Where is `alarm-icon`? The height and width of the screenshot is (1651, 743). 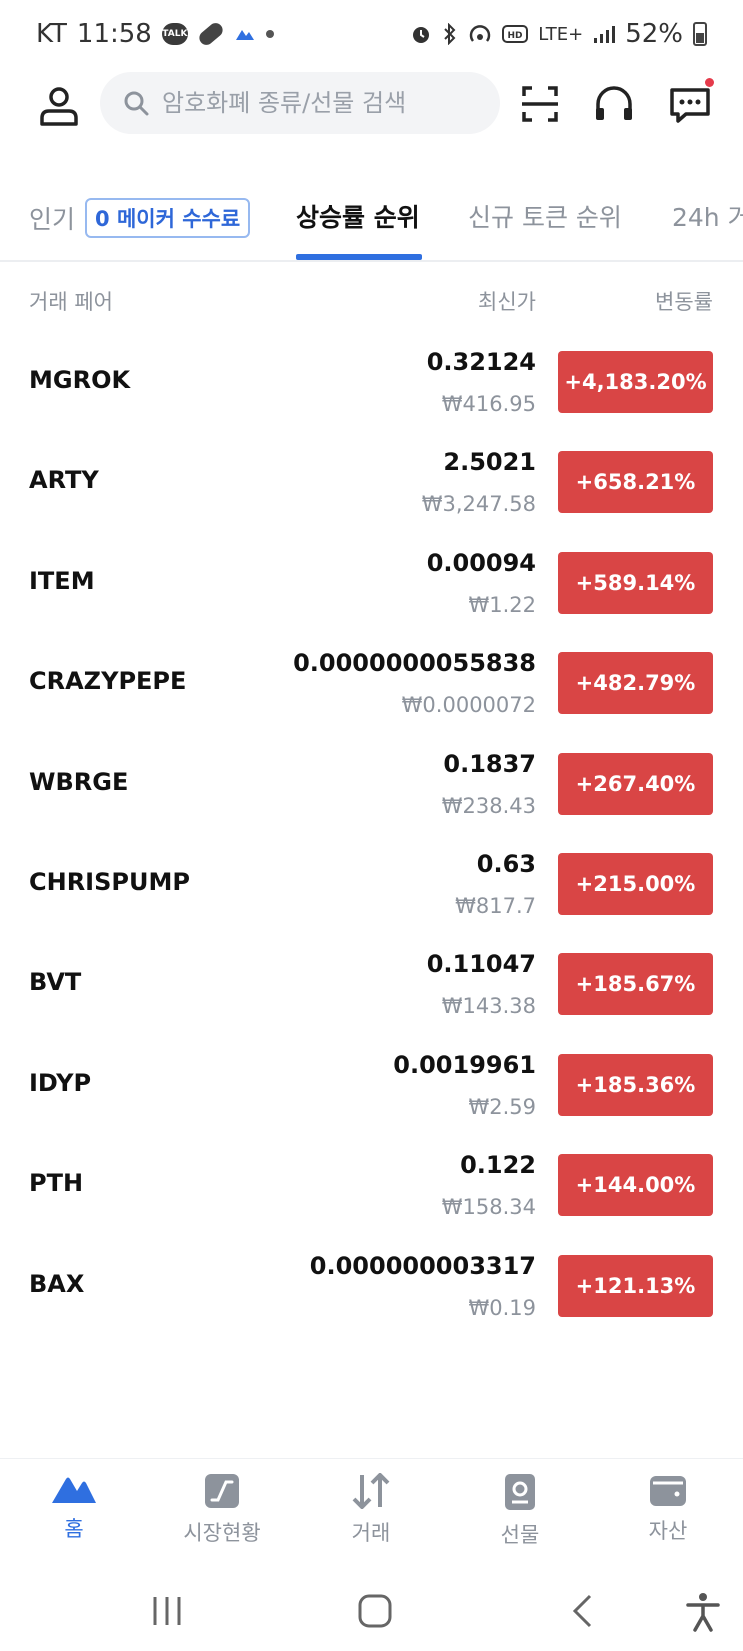 alarm-icon is located at coordinates (421, 35).